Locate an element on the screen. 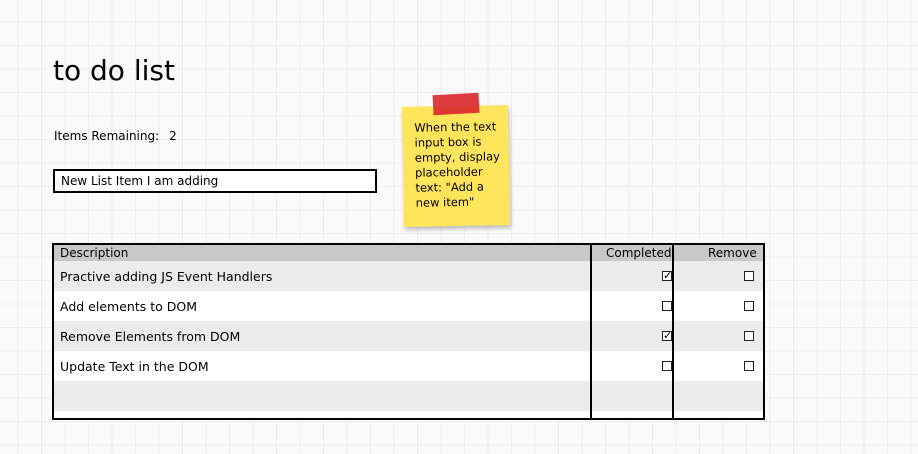  items-remaining: Items Remaining: 2 is located at coordinates (115, 136).